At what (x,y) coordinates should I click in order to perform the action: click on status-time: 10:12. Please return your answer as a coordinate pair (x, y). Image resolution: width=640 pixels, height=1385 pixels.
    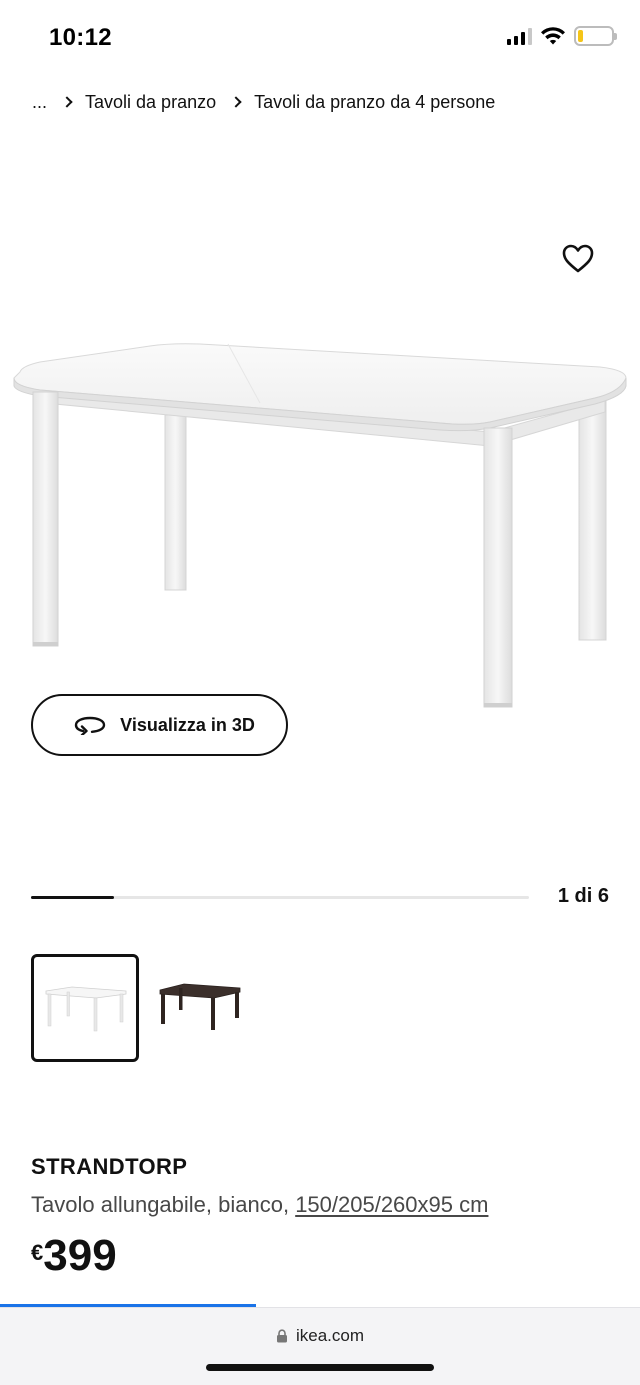
    Looking at the image, I should click on (80, 37).